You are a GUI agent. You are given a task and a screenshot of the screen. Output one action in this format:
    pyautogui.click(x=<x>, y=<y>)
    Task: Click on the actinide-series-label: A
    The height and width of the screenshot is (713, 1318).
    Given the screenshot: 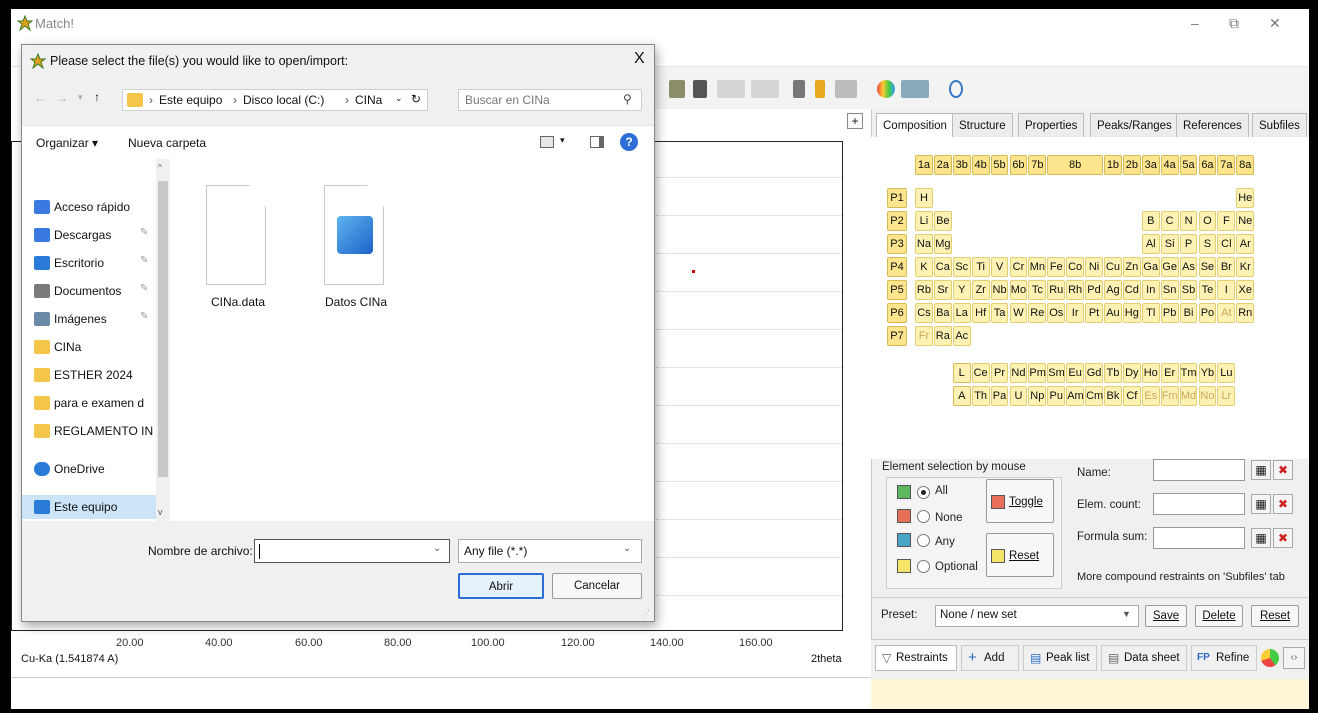 What is the action you would take?
    pyautogui.click(x=961, y=396)
    